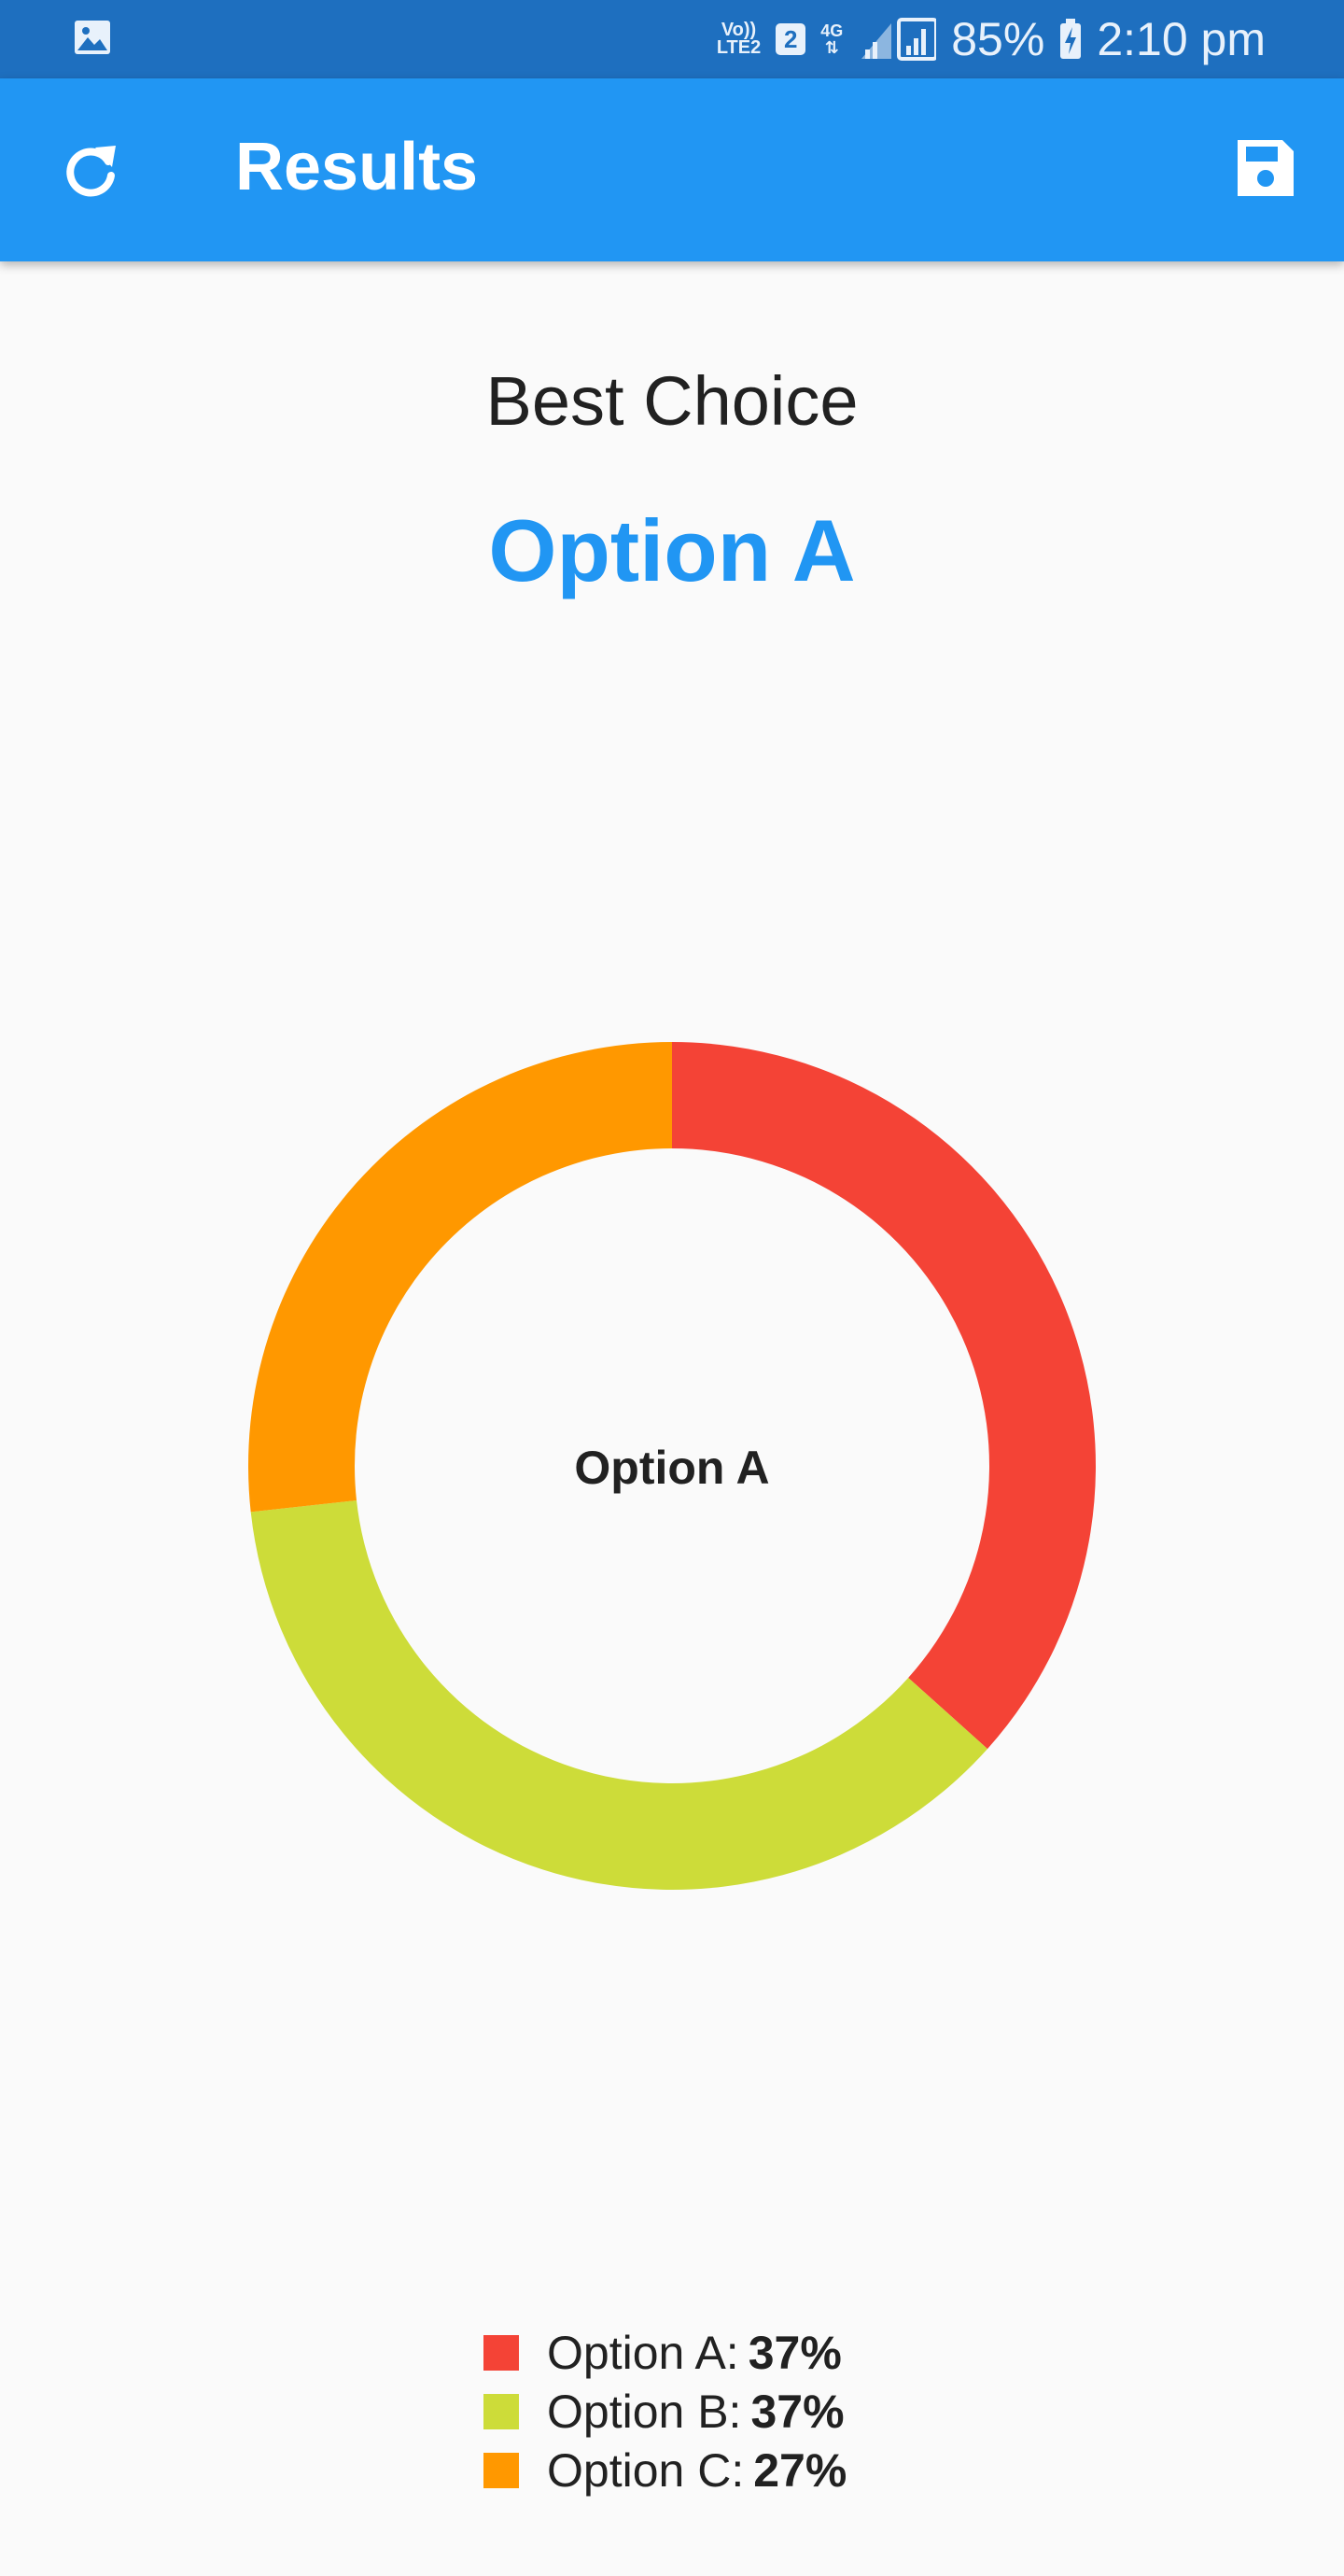 The image size is (1344, 2576). What do you see at coordinates (1071, 39) in the screenshot?
I see `battery-icon` at bounding box center [1071, 39].